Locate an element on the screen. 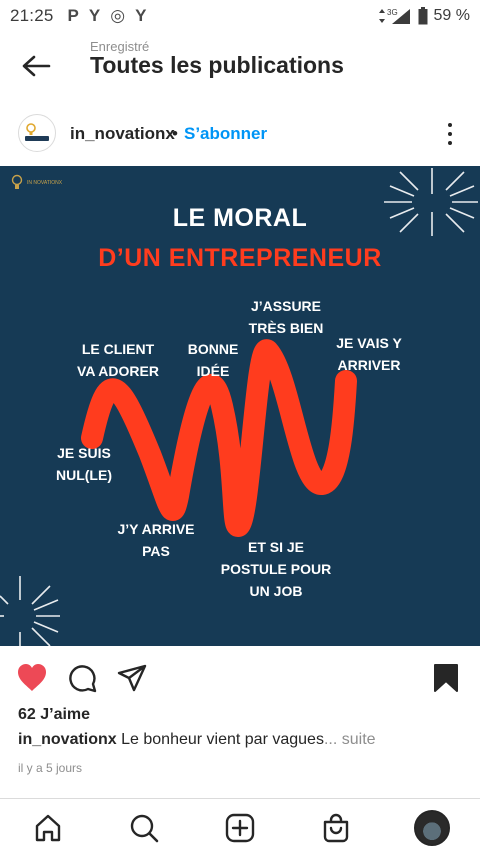 The image size is (480, 854). brand-logo-icon is located at coordinates (37, 132).